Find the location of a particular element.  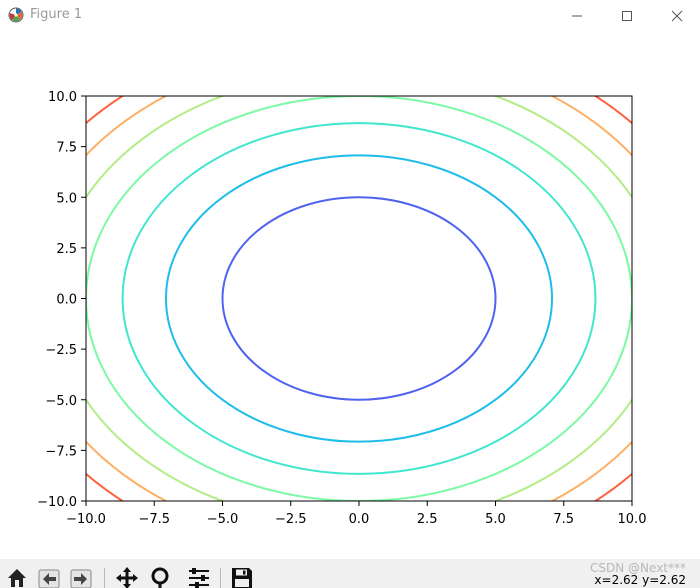

pan-button is located at coordinates (127, 577).